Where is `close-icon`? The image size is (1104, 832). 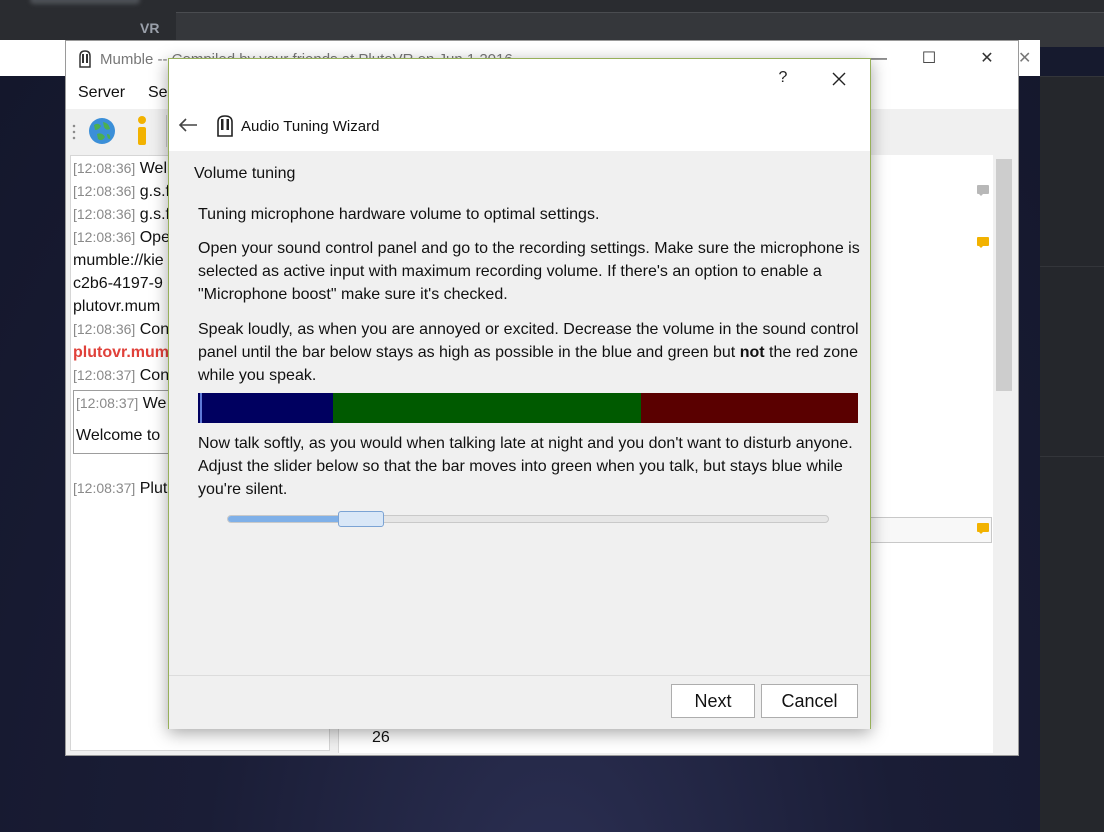 close-icon is located at coordinates (839, 79).